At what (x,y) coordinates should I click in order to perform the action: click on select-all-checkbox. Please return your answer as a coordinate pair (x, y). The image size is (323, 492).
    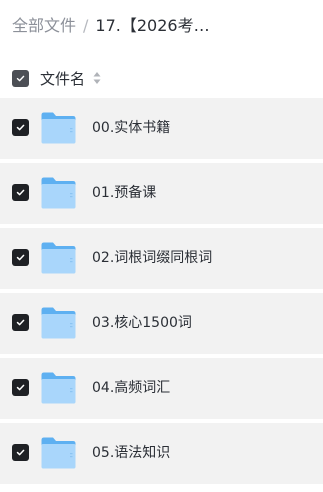
    Looking at the image, I should click on (20, 78).